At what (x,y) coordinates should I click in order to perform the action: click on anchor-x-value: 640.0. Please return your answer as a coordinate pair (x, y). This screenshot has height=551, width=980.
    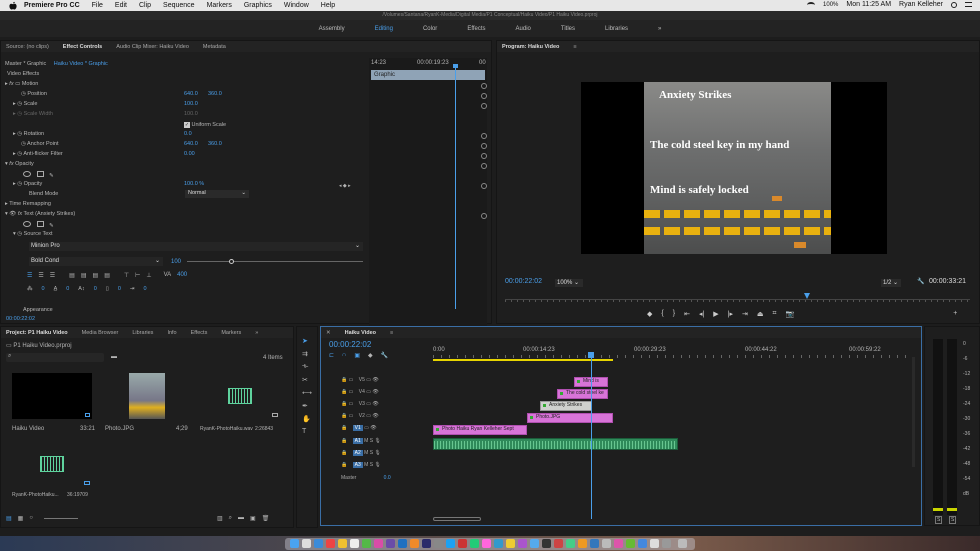
    Looking at the image, I should click on (191, 144).